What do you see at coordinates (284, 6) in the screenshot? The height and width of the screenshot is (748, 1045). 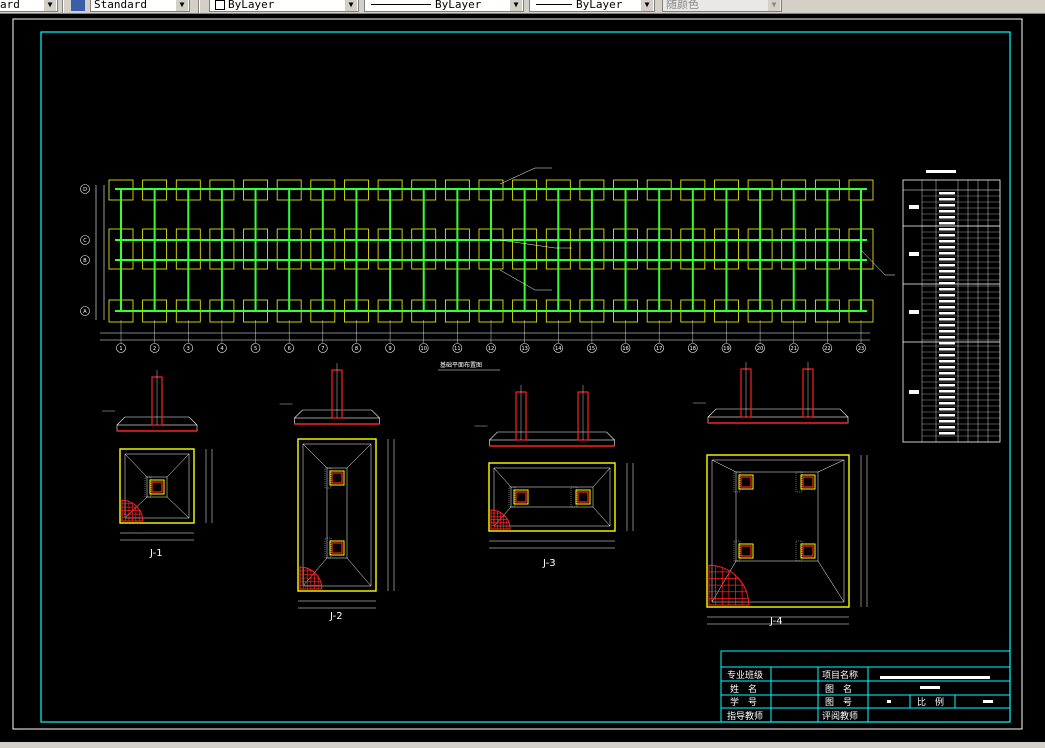 I see `color-dropdown: ByLayer ▼` at bounding box center [284, 6].